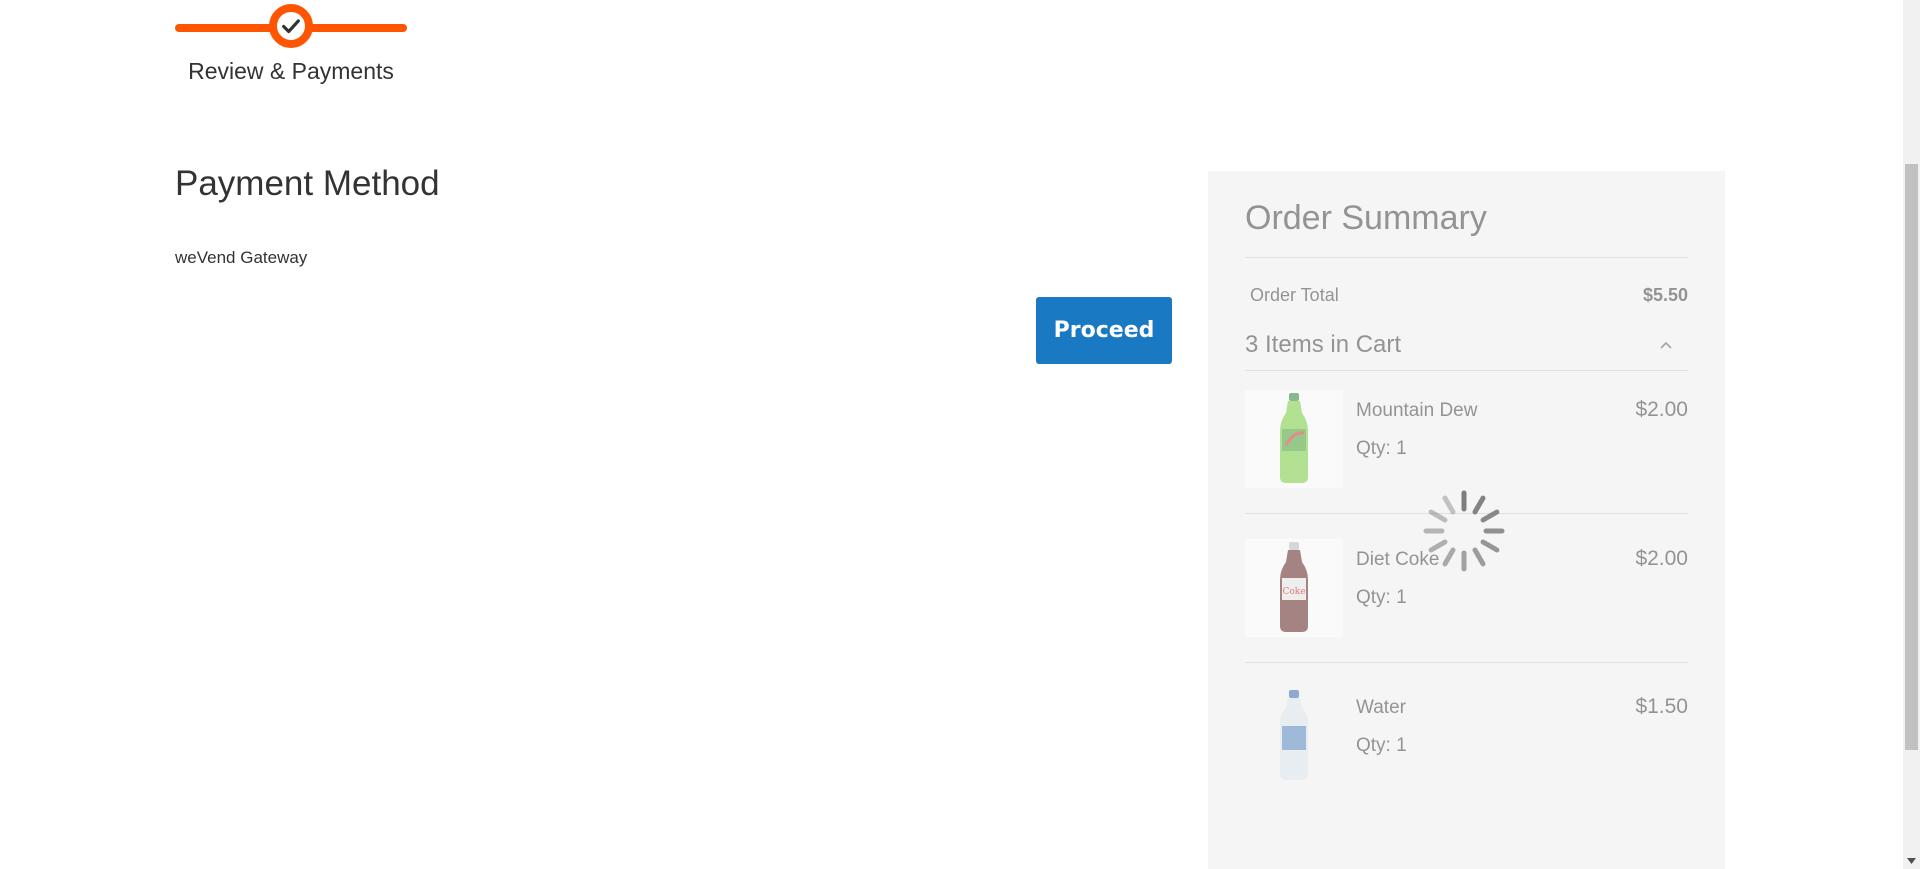 Image resolution: width=1920 pixels, height=869 pixels. I want to click on product-thumbnail: Coke, so click(1294, 588).